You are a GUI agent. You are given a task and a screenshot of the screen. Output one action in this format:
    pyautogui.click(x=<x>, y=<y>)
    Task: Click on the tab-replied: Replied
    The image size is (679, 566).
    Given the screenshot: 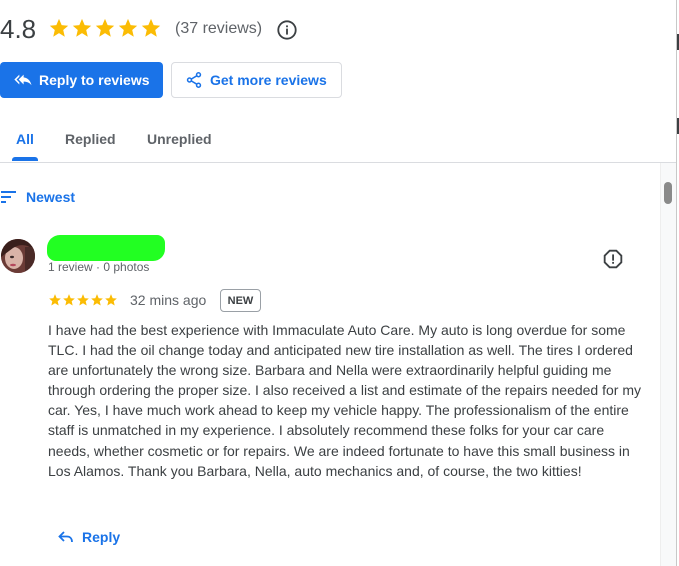 What is the action you would take?
    pyautogui.click(x=90, y=139)
    